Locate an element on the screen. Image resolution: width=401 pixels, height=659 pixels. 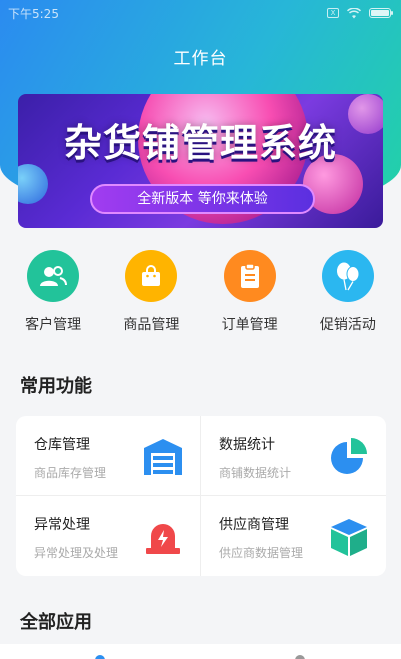
quick-action-products: 商品管理 is located at coordinates (151, 295).